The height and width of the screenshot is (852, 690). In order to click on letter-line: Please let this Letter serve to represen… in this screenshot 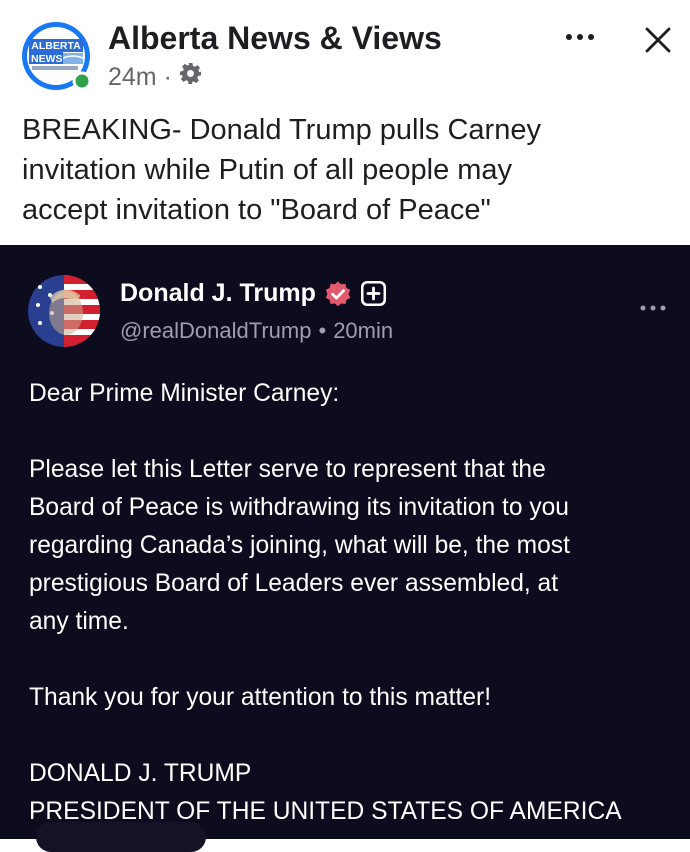, I will do `click(287, 469)`.